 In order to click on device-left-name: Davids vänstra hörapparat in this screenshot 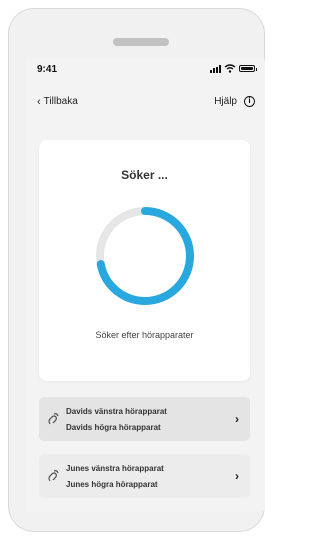, I will do `click(116, 411)`.